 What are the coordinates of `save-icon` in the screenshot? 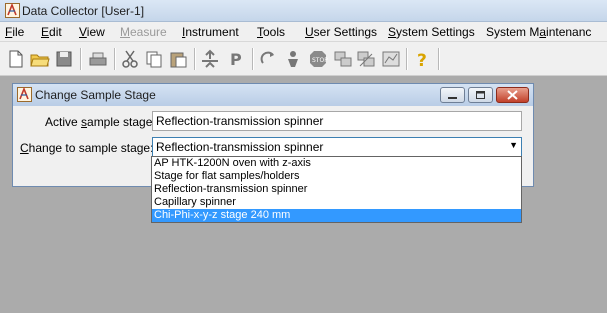 It's located at (64, 59).